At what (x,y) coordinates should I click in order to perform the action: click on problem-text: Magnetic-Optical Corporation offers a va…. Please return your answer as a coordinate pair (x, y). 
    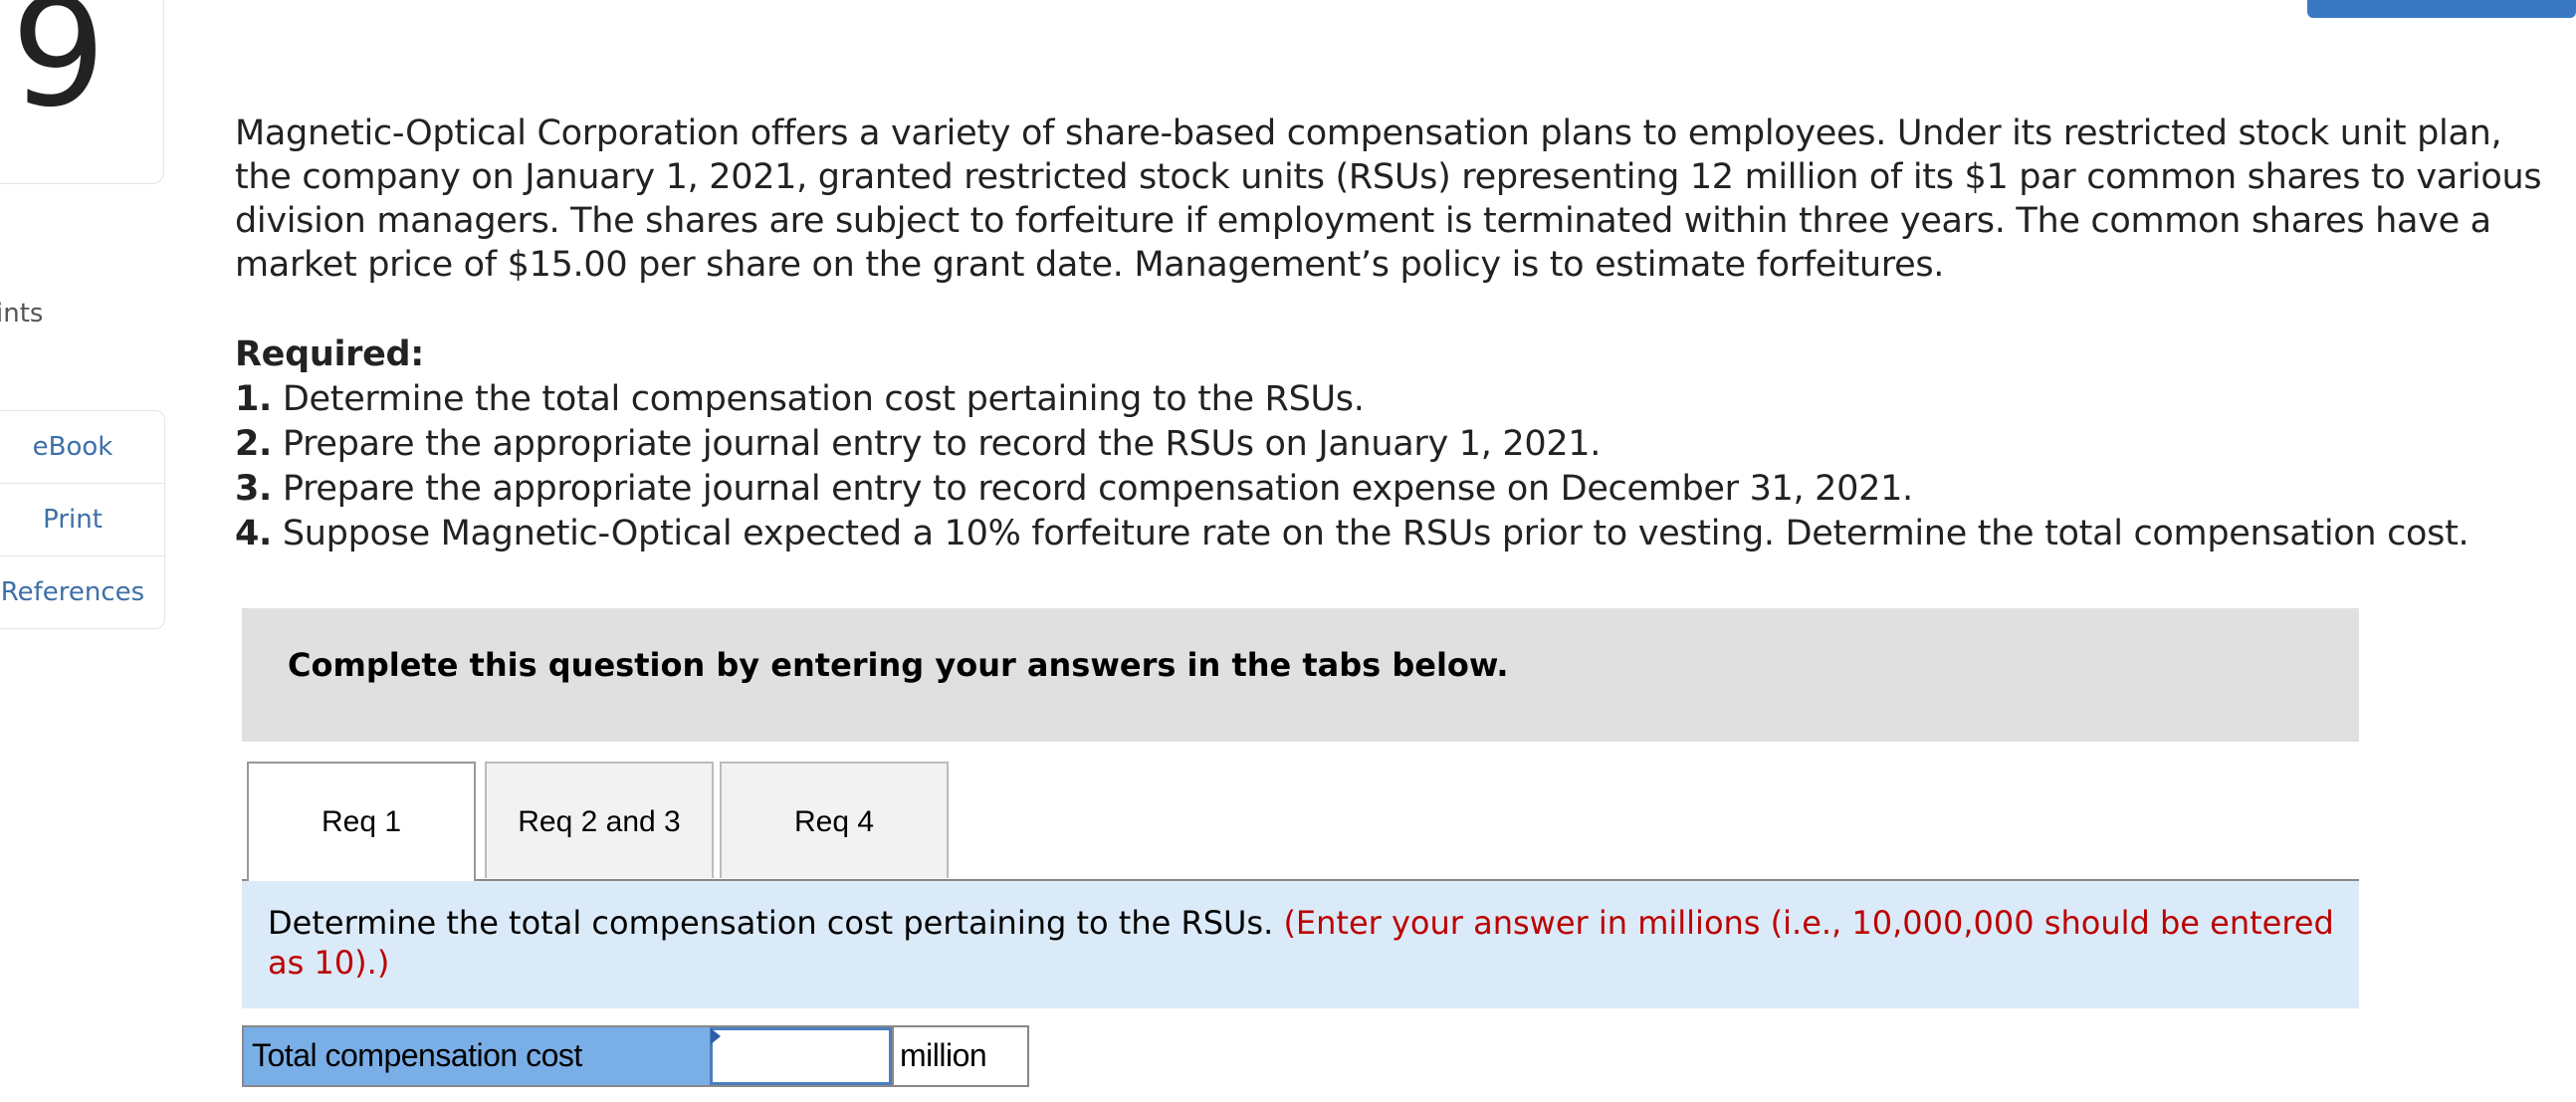
    Looking at the image, I should click on (1388, 199).